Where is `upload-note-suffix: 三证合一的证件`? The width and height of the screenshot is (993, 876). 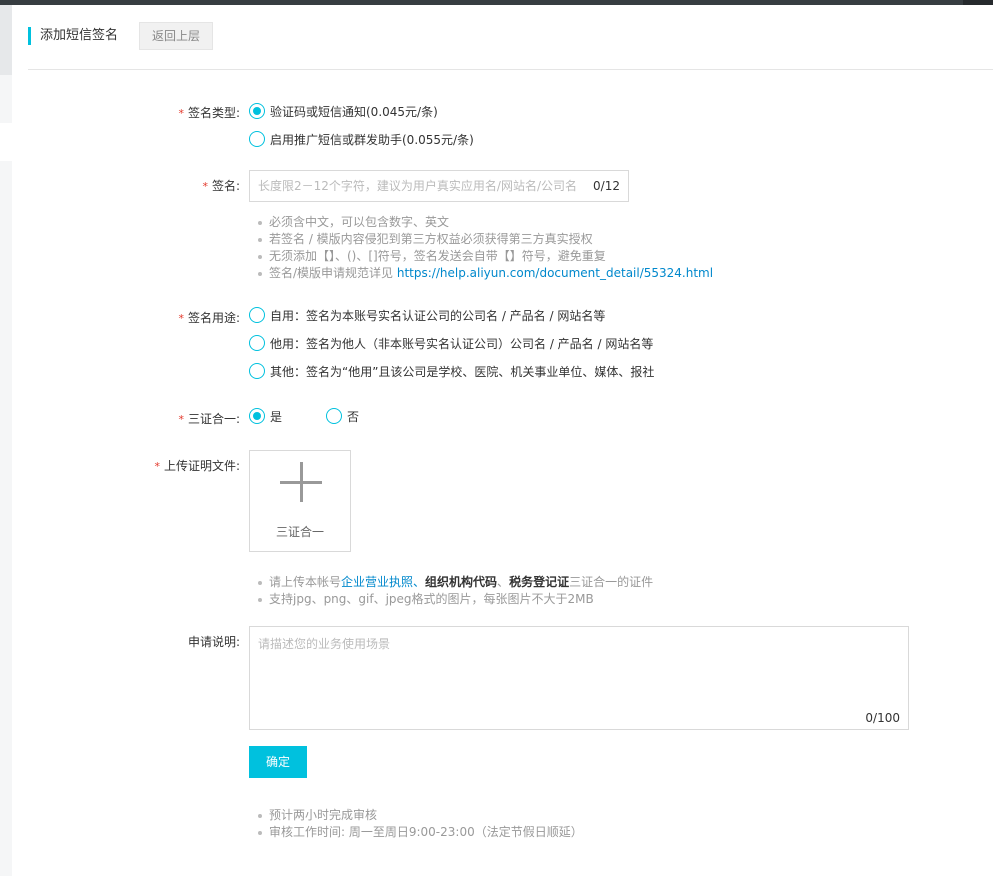
upload-note-suffix: 三证合一的证件 is located at coordinates (611, 582).